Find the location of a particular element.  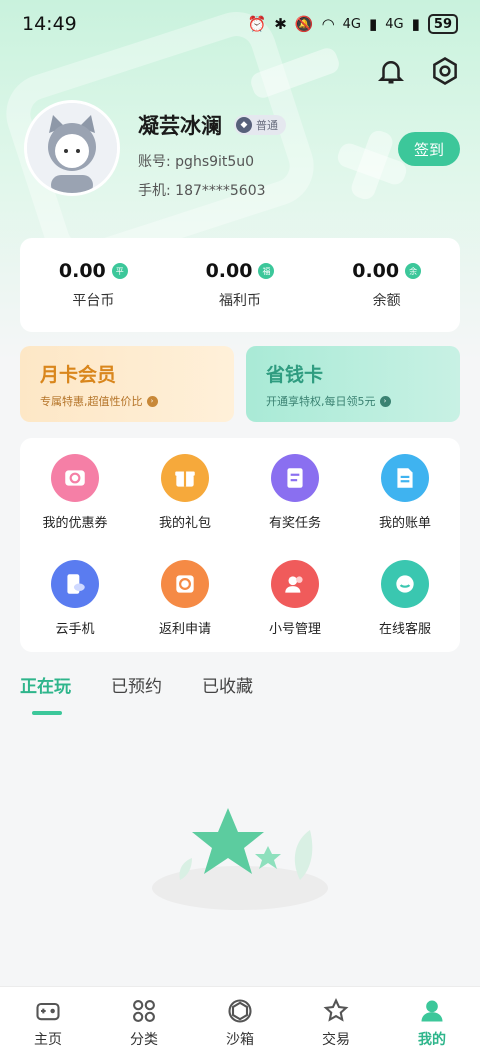

avatar is located at coordinates (72, 148).